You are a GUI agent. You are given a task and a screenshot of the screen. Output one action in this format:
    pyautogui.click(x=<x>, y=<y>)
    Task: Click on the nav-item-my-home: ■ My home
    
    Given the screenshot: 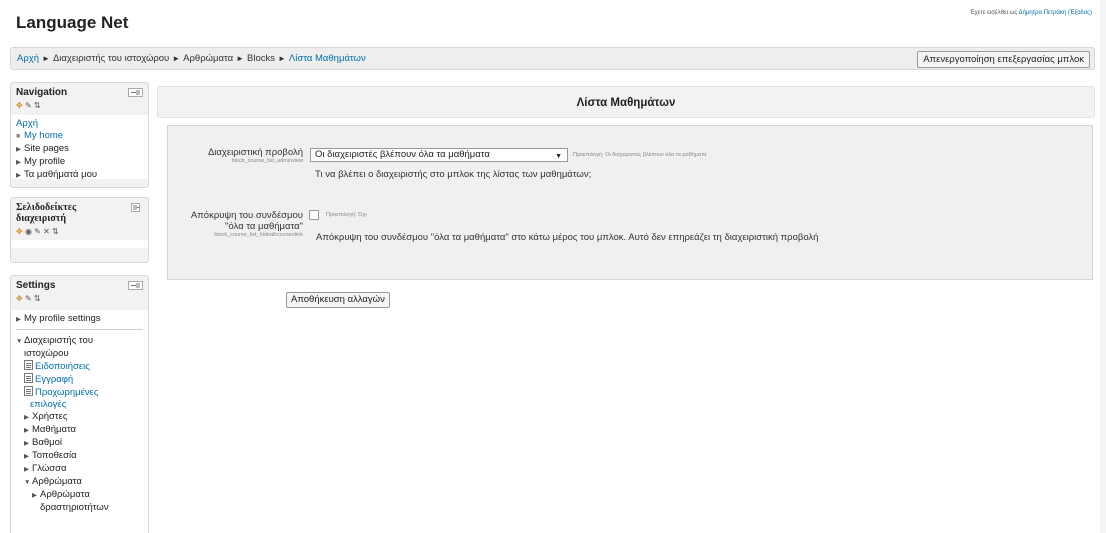 What is the action you would take?
    pyautogui.click(x=79, y=136)
    